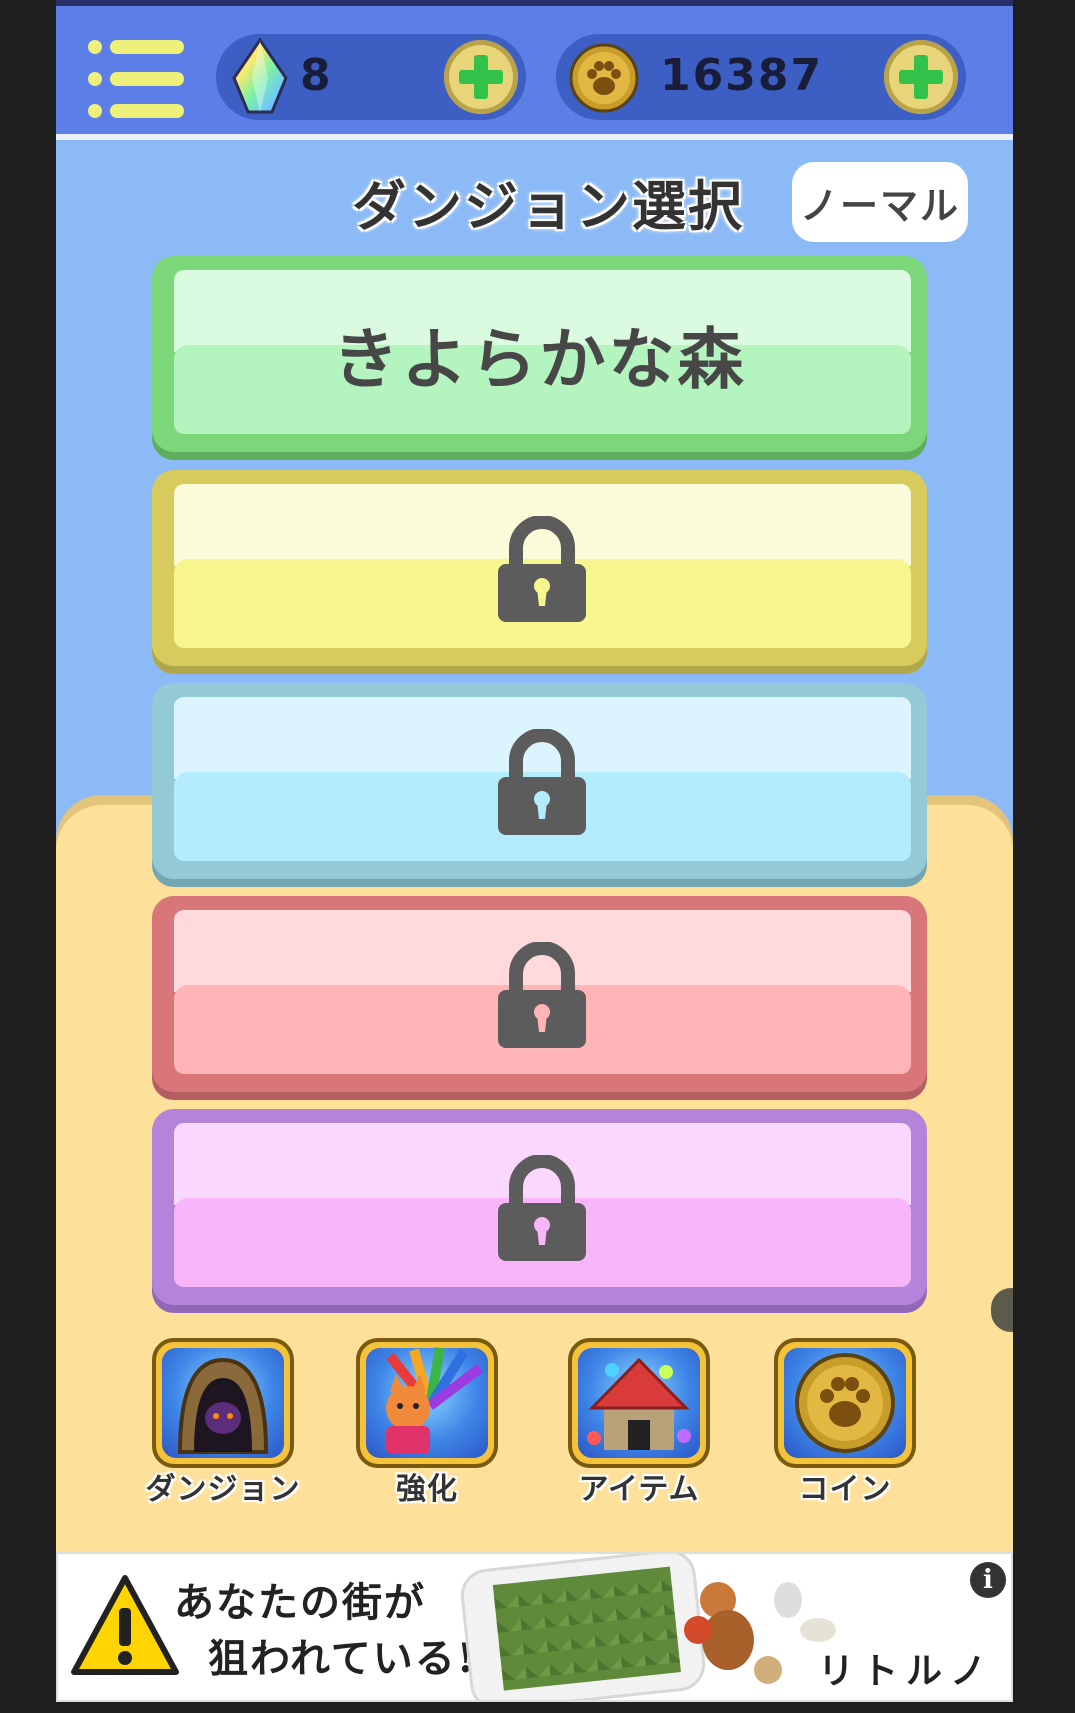 Image resolution: width=1075 pixels, height=1713 pixels. I want to click on ad-banner: あなたの街が 狙われている! リトルノア i, so click(534, 1627).